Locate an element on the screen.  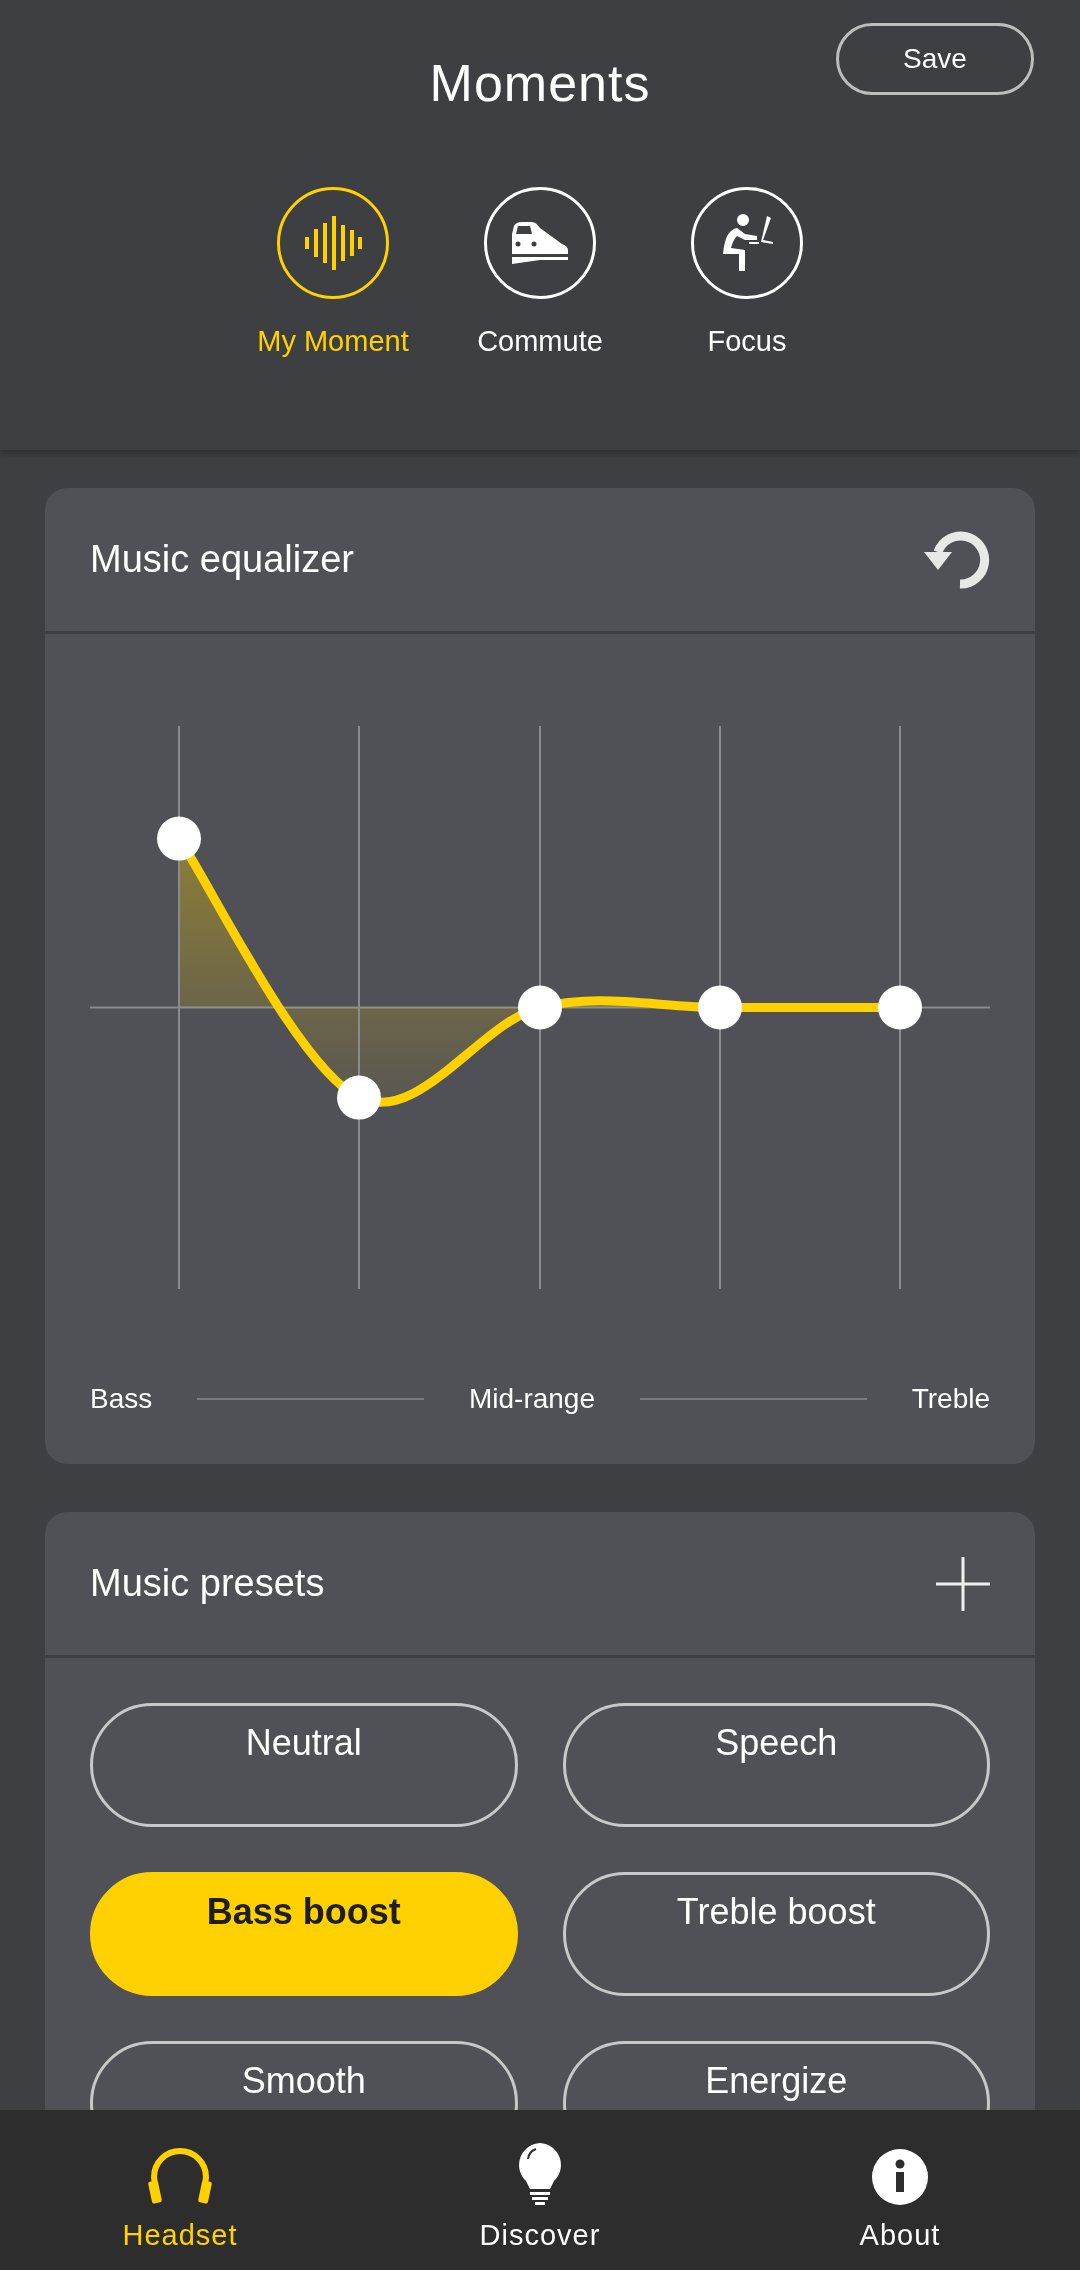
preset-button: Treble boost is located at coordinates (776, 1934).